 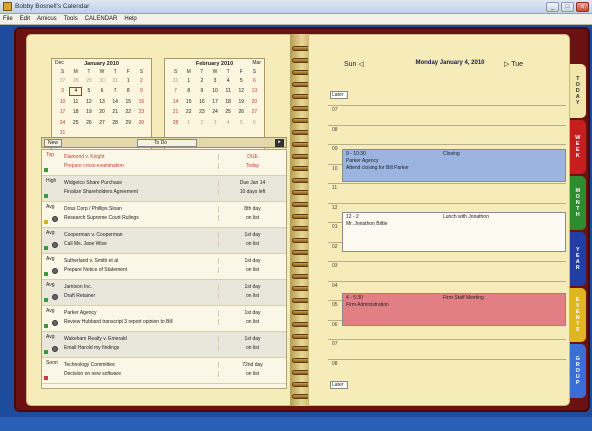 I want to click on menu-amicus: Amicus, so click(x=47, y=19).